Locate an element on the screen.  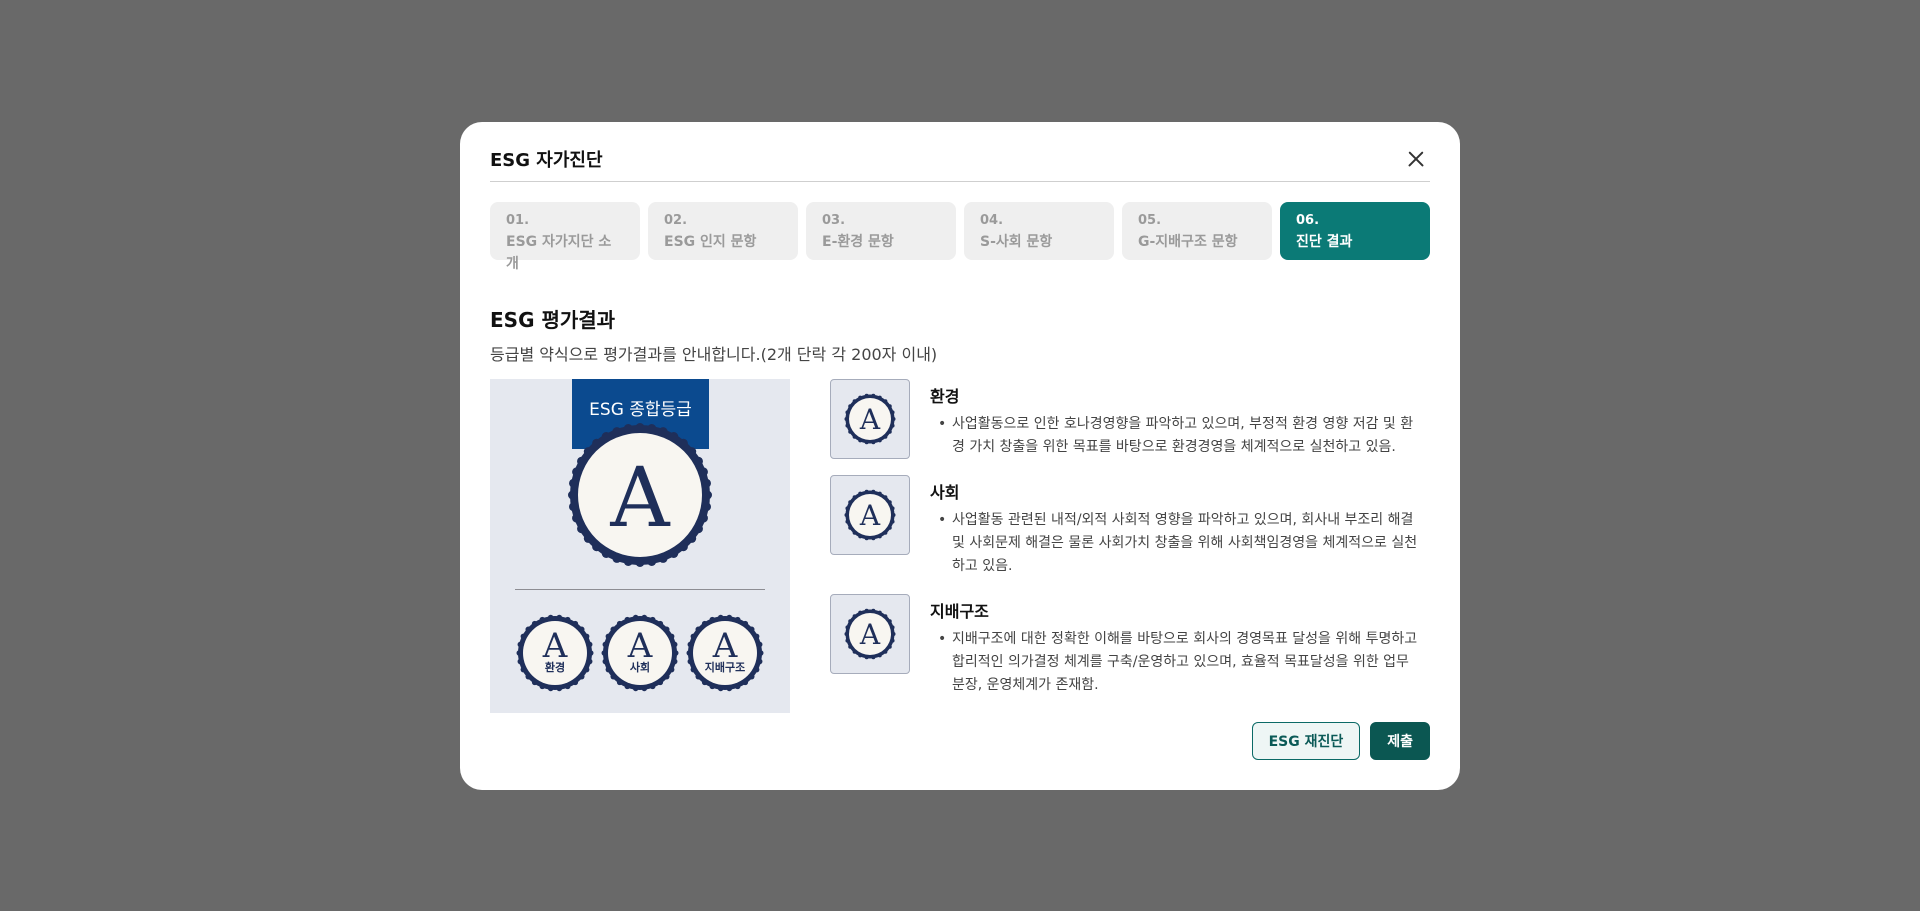
sub-grade-label: 지배구조 is located at coordinates (725, 667).